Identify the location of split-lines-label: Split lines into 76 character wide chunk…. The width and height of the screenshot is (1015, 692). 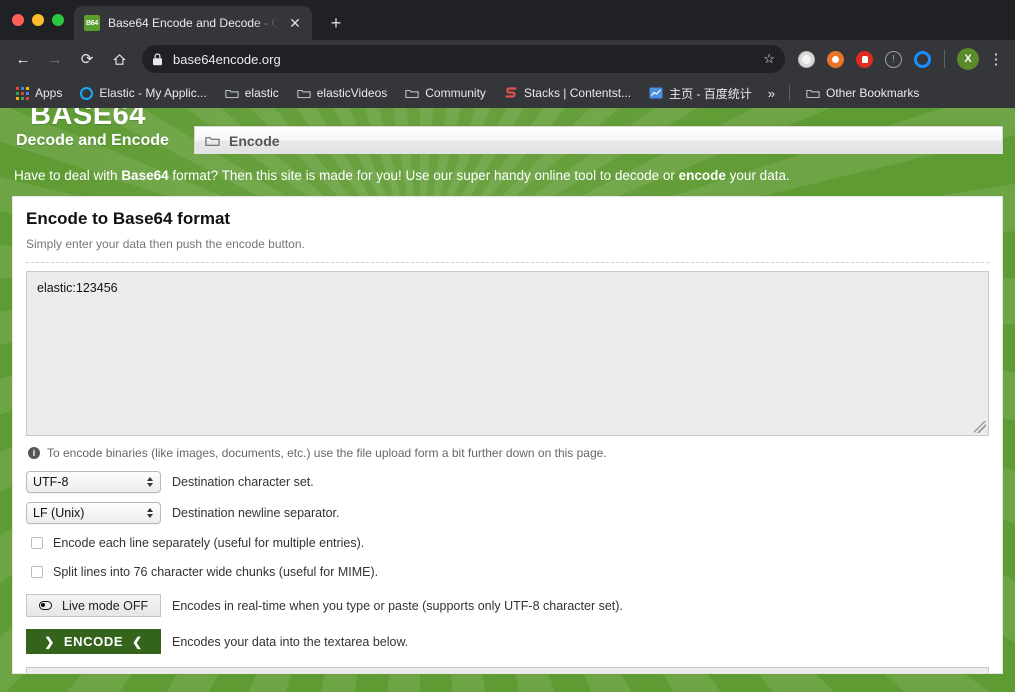
(216, 572).